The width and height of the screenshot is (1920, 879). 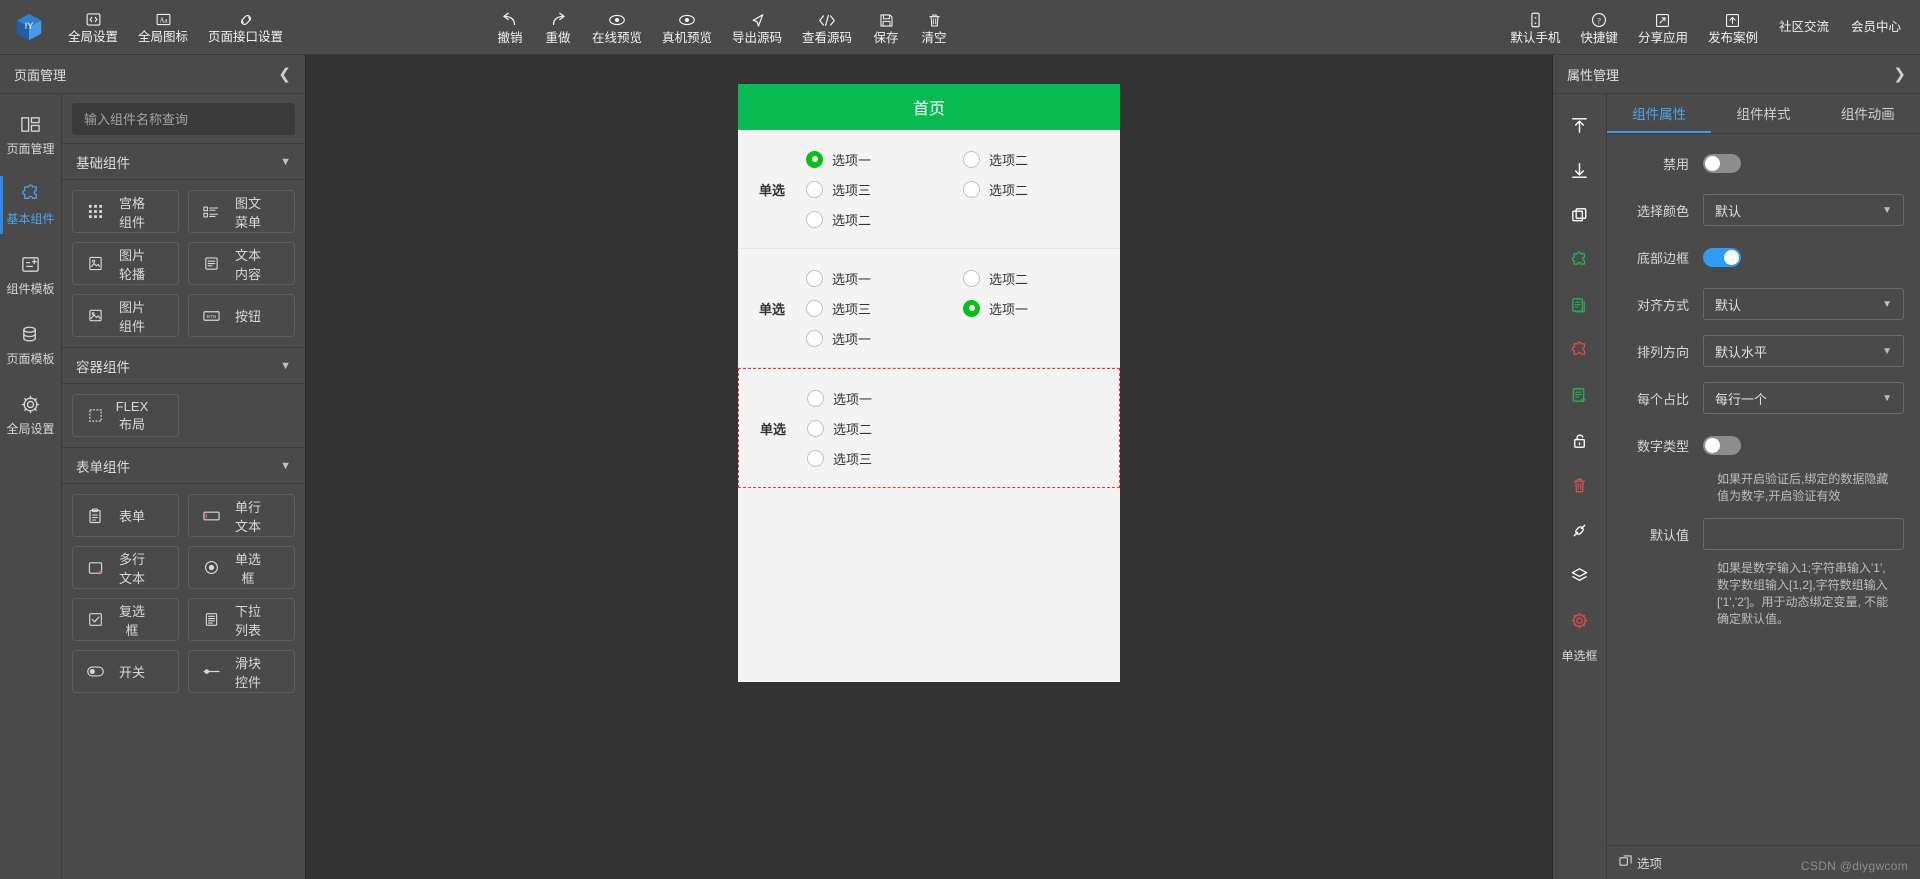 I want to click on sidebar-item-component-templates: 组件模板, so click(x=30, y=275).